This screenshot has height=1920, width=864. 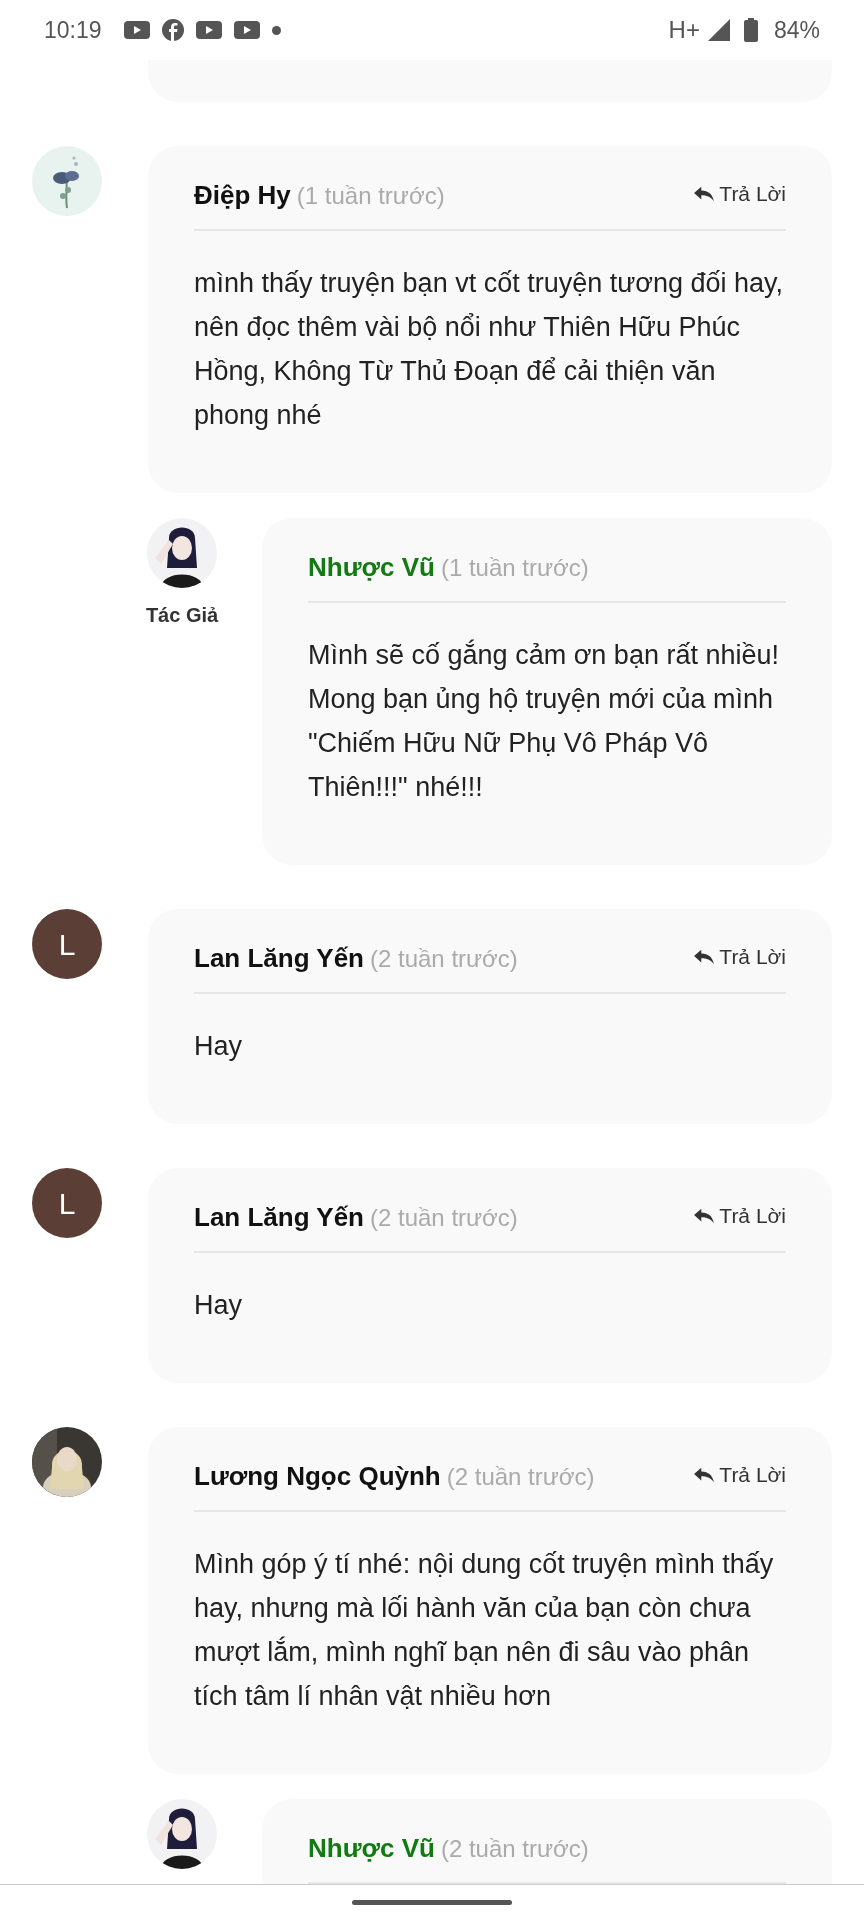 What do you see at coordinates (718, 30) in the screenshot?
I see `signal-icon` at bounding box center [718, 30].